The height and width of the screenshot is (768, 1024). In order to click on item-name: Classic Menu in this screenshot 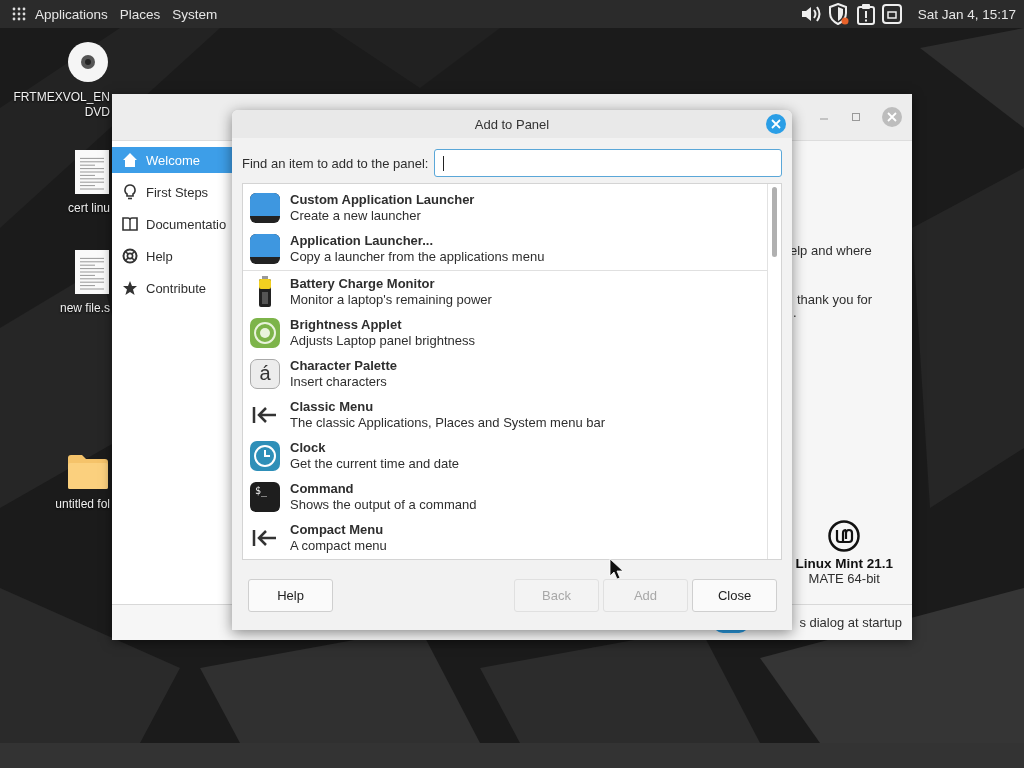, I will do `click(332, 406)`.